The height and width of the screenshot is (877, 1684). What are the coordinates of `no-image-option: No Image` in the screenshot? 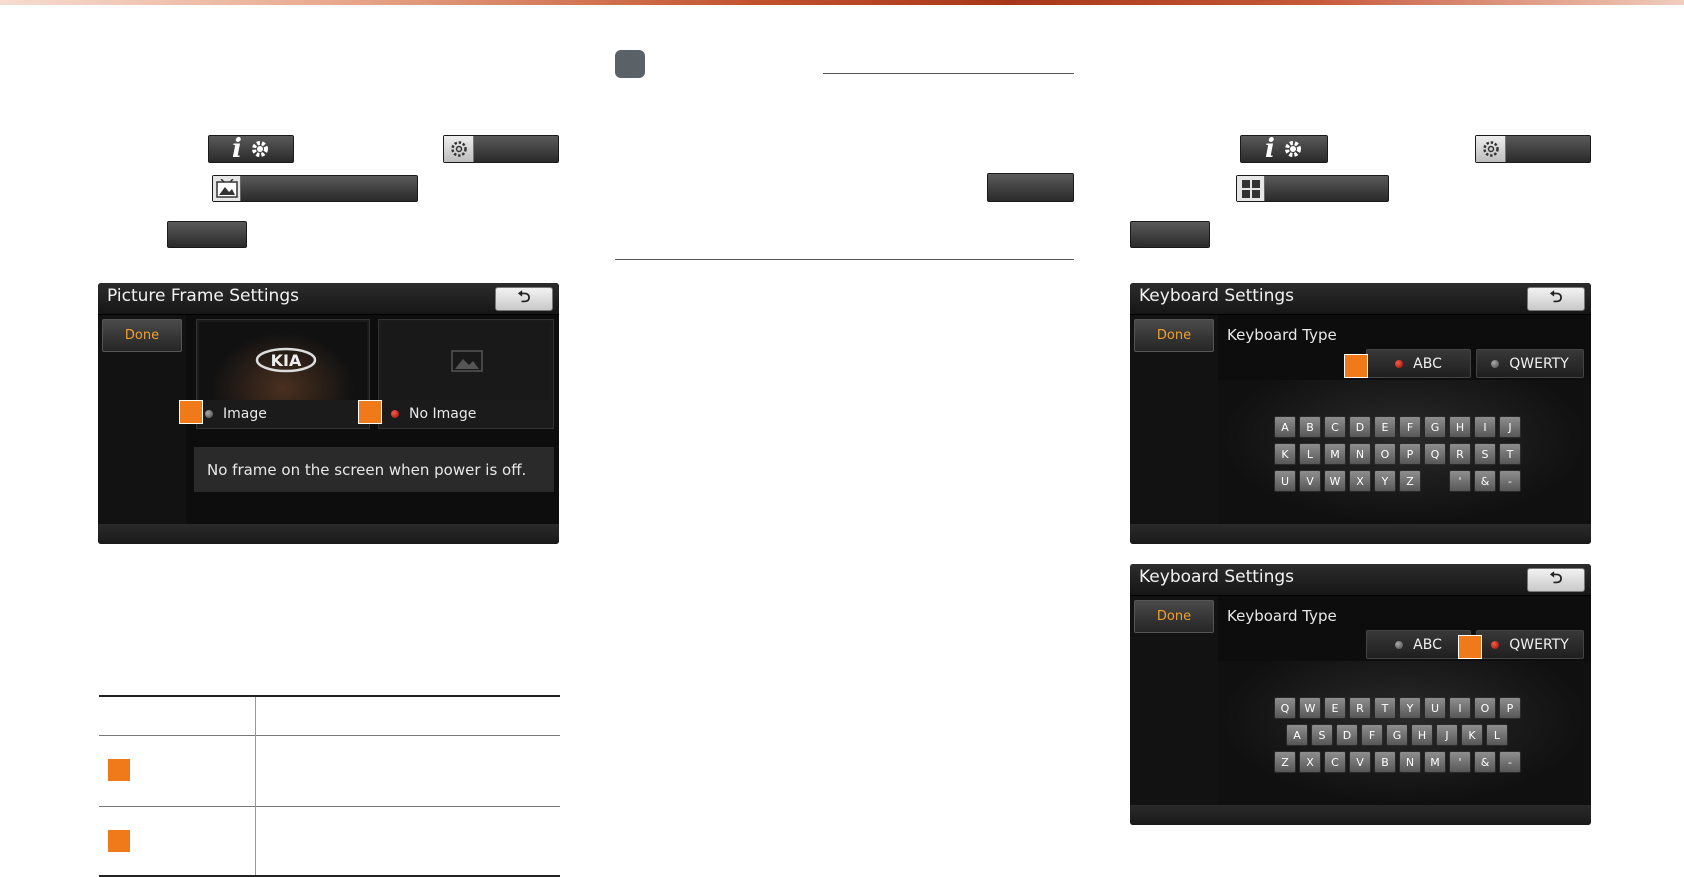 It's located at (466, 374).